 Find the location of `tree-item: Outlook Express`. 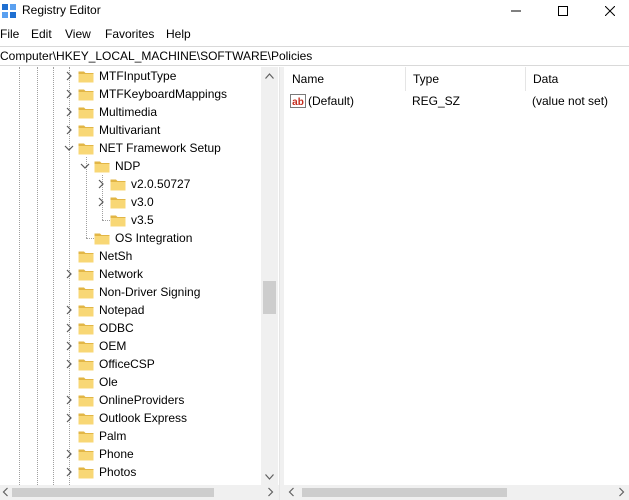

tree-item: Outlook Express is located at coordinates (130, 418).